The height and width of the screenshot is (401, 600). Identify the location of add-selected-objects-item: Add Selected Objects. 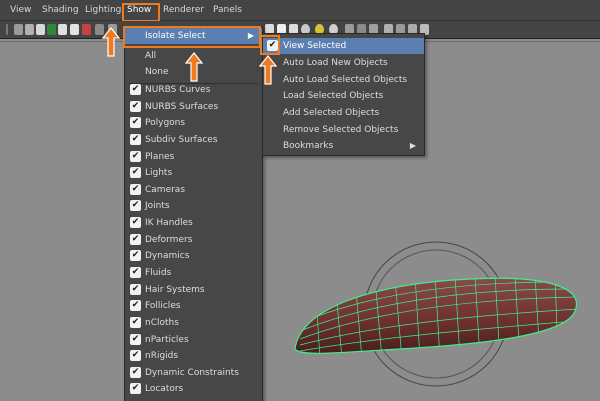
(343, 113).